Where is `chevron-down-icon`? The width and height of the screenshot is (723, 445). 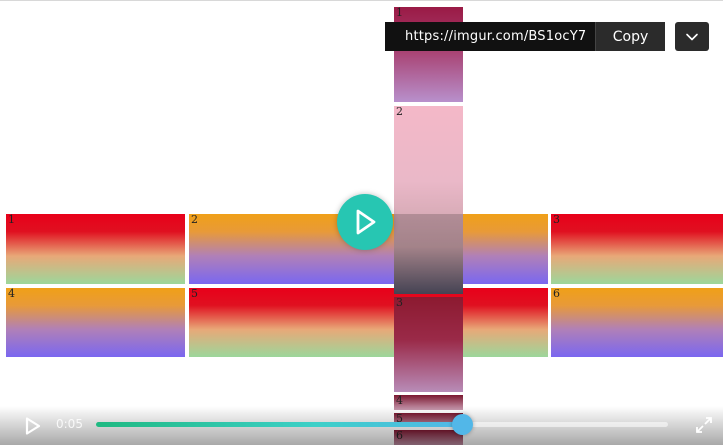
chevron-down-icon is located at coordinates (692, 36).